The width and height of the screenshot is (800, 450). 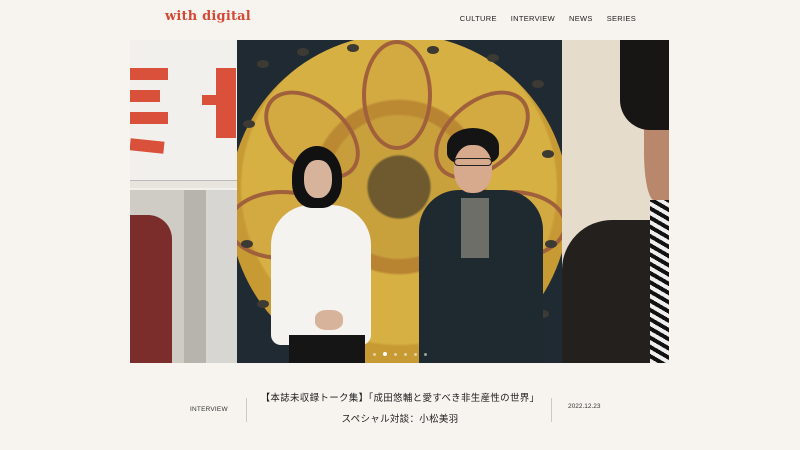 What do you see at coordinates (209, 409) in the screenshot?
I see `article-category: INTERVIEW` at bounding box center [209, 409].